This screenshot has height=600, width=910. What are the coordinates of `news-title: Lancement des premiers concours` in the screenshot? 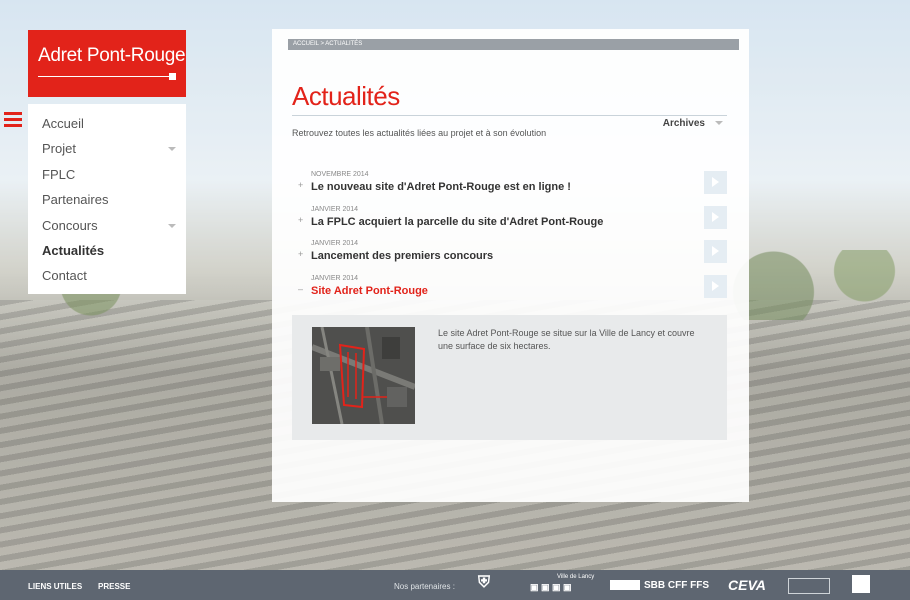 It's located at (402, 256).